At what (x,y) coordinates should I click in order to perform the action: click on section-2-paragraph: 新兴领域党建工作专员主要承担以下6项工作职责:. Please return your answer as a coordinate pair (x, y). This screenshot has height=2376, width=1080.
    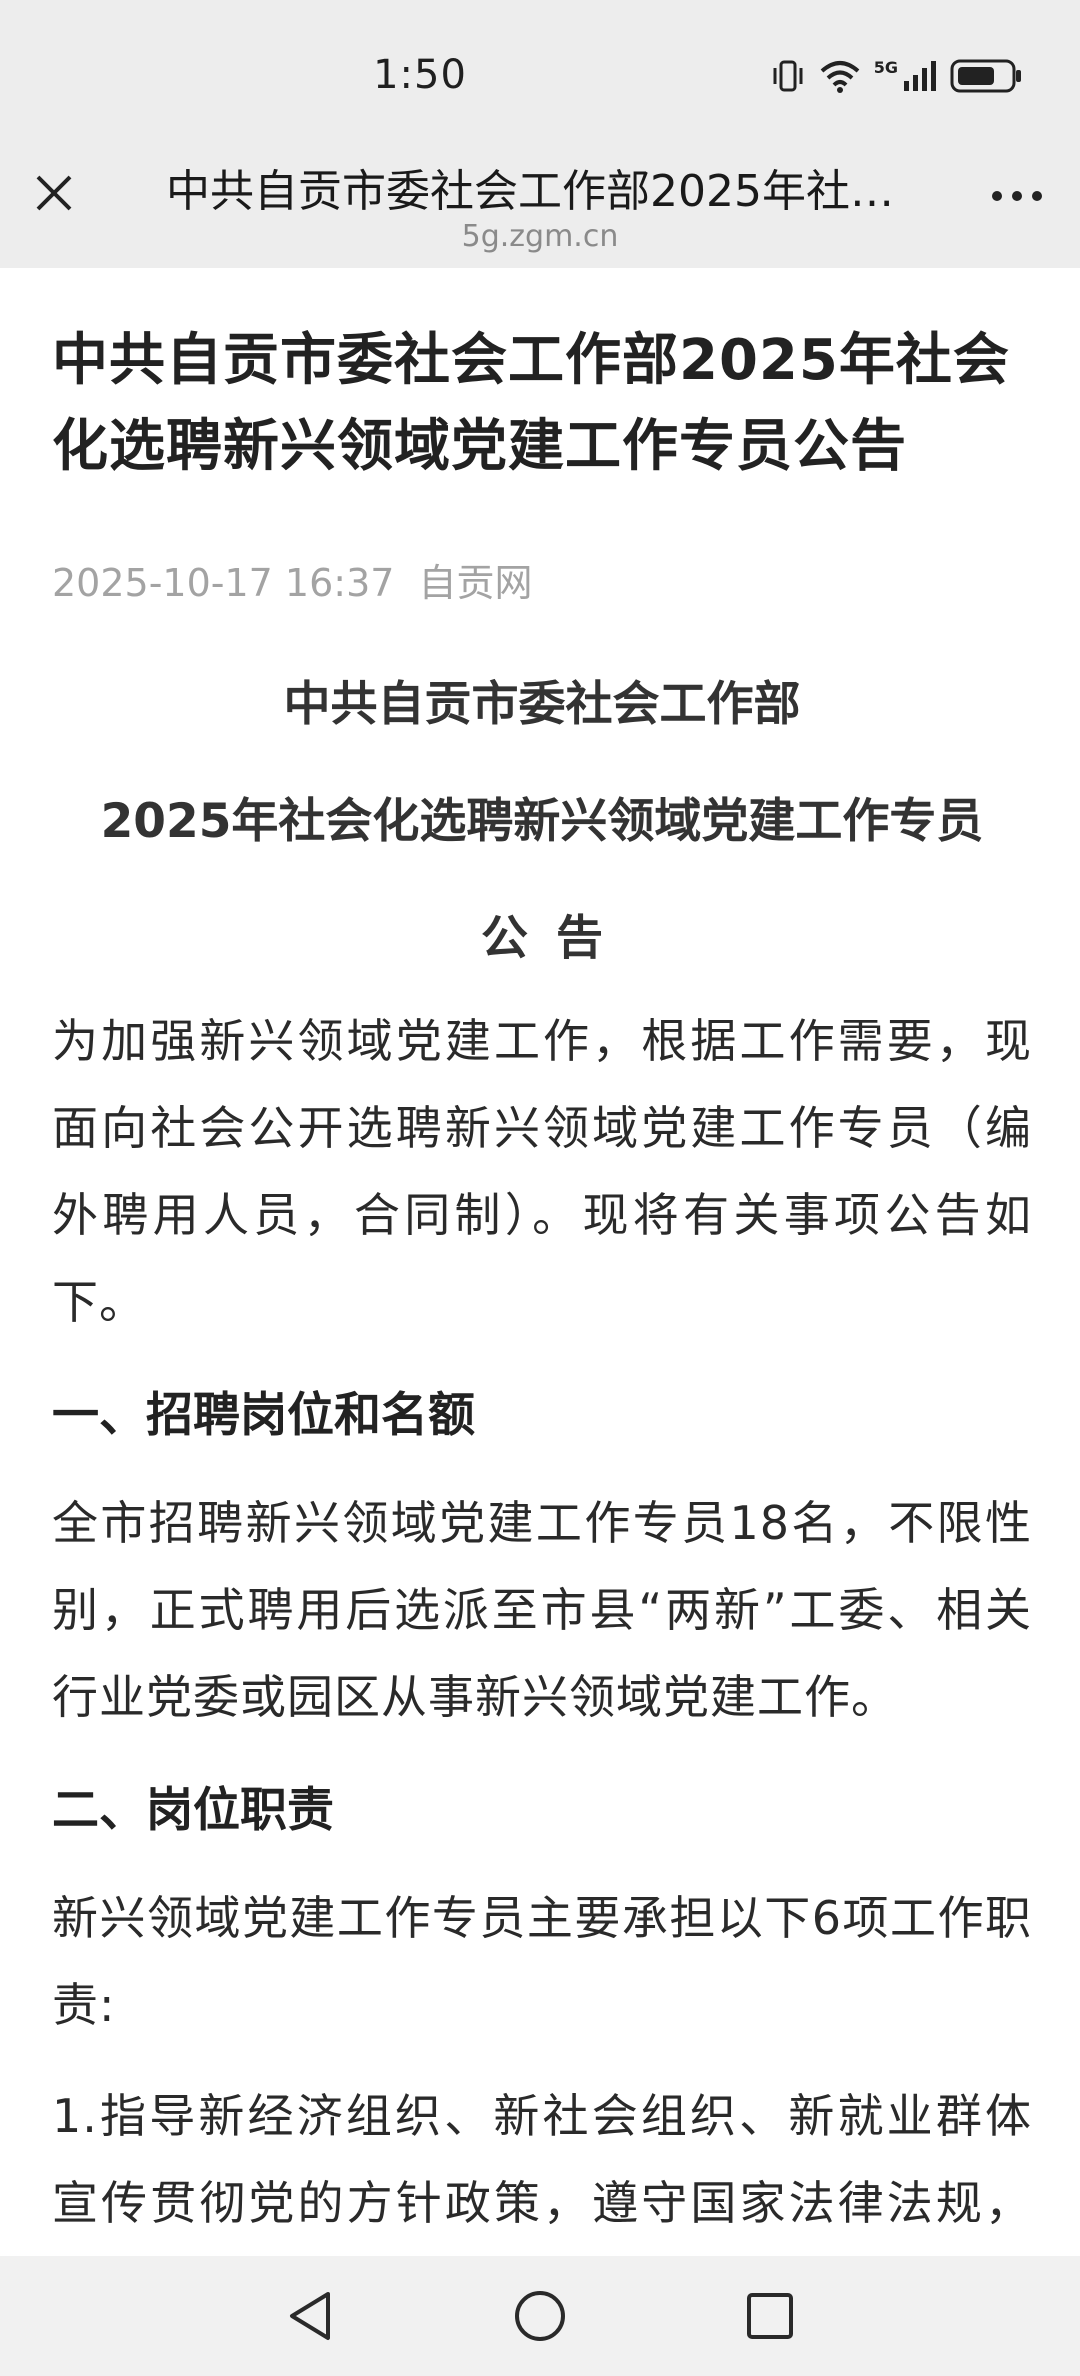
    Looking at the image, I should click on (542, 1961).